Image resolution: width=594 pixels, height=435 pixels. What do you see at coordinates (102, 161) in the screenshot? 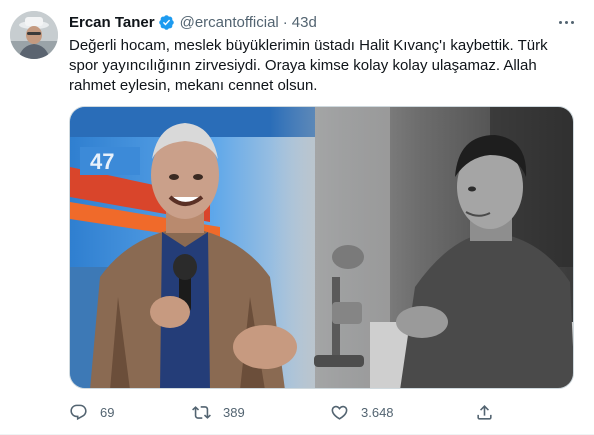
I see `background-screen-text: 47` at bounding box center [102, 161].